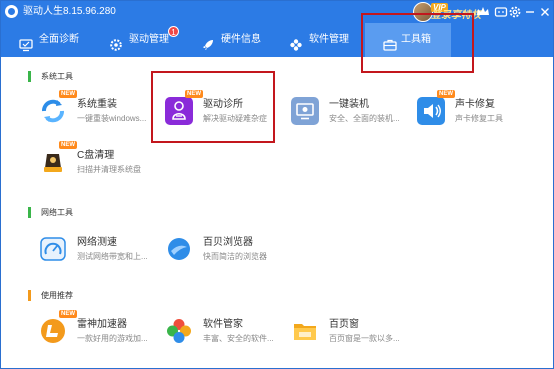 The height and width of the screenshot is (369, 554). I want to click on folder-window-icon, so click(305, 331).